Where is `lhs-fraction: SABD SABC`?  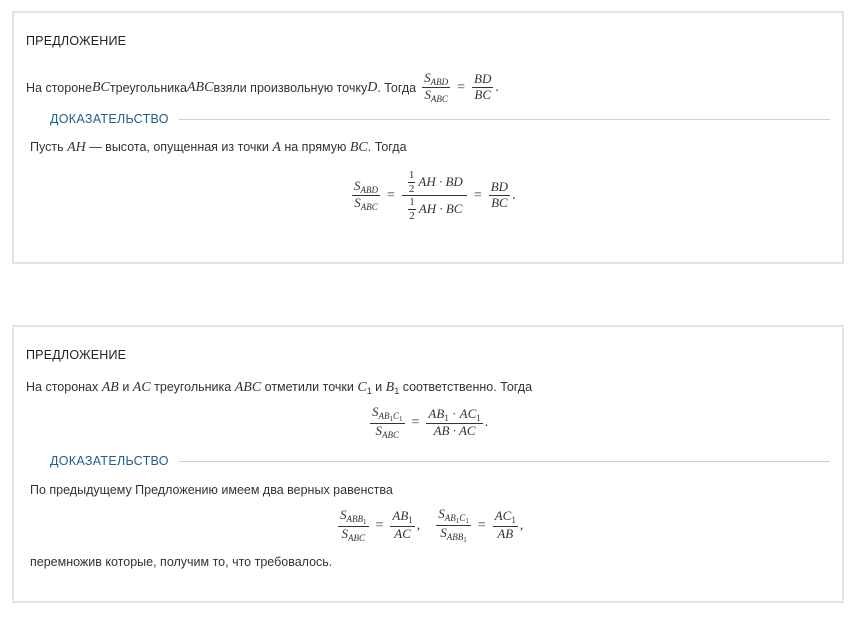
lhs-fraction: SABD SABC is located at coordinates (366, 195).